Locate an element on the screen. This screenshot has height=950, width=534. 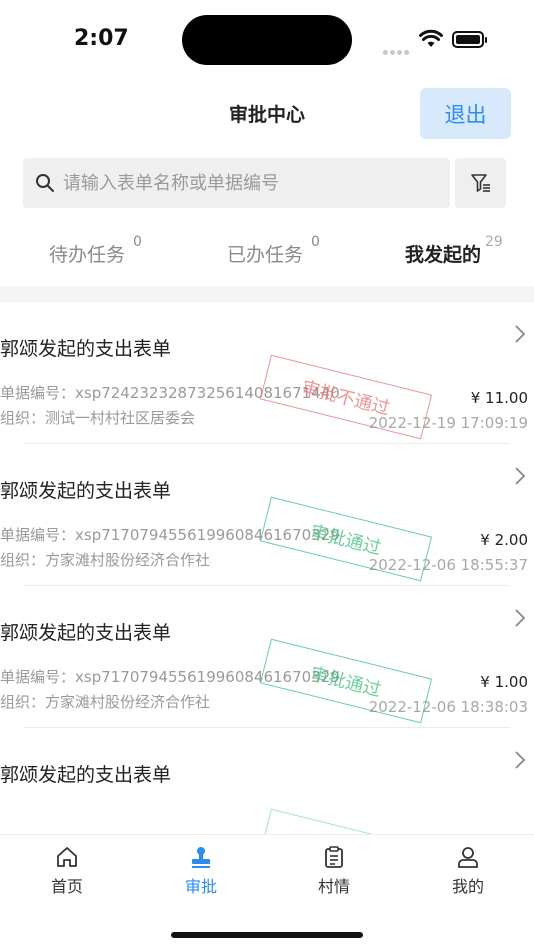
nav-item-village: 村情 is located at coordinates (334, 871).